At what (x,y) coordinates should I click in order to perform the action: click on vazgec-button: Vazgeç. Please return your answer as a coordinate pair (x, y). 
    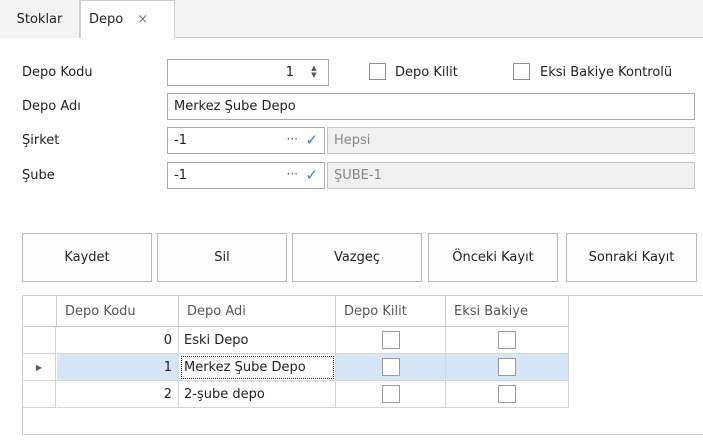
    Looking at the image, I should click on (357, 257).